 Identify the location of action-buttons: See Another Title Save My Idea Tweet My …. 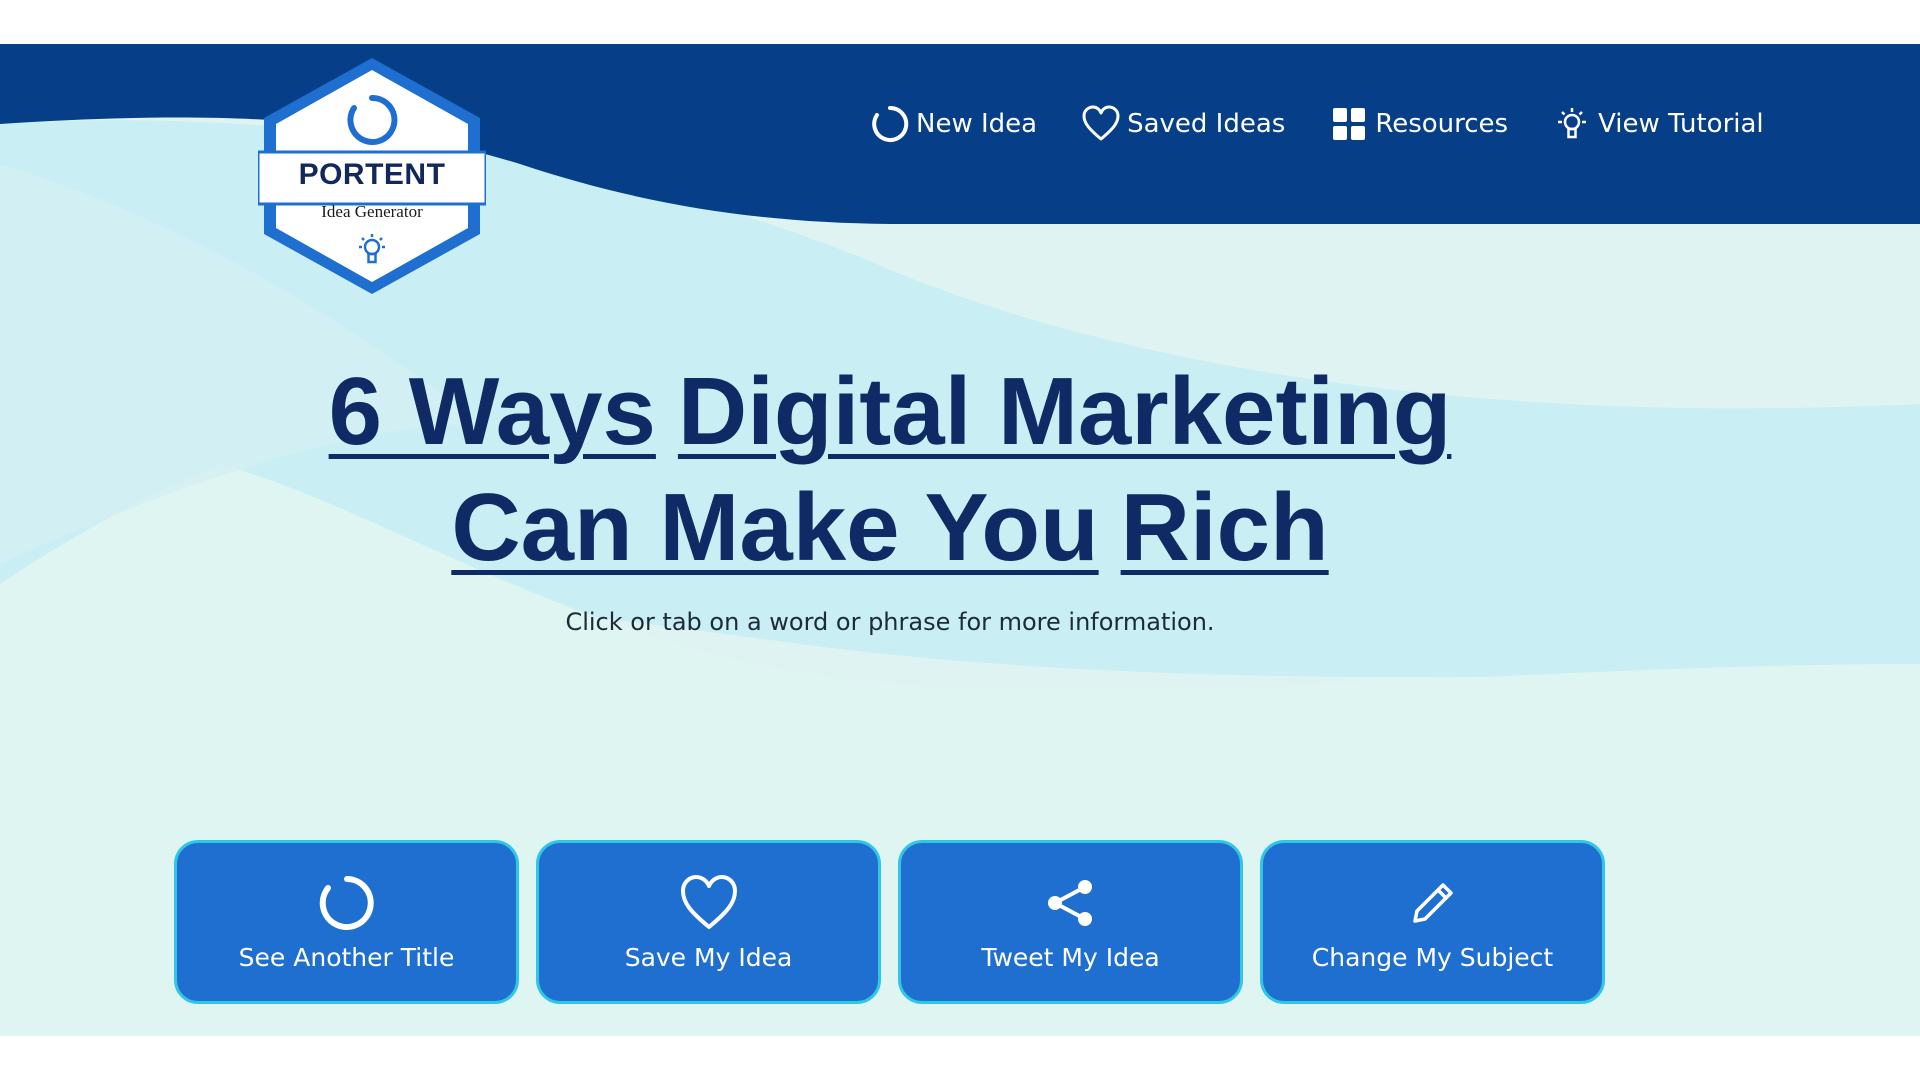
(889, 922).